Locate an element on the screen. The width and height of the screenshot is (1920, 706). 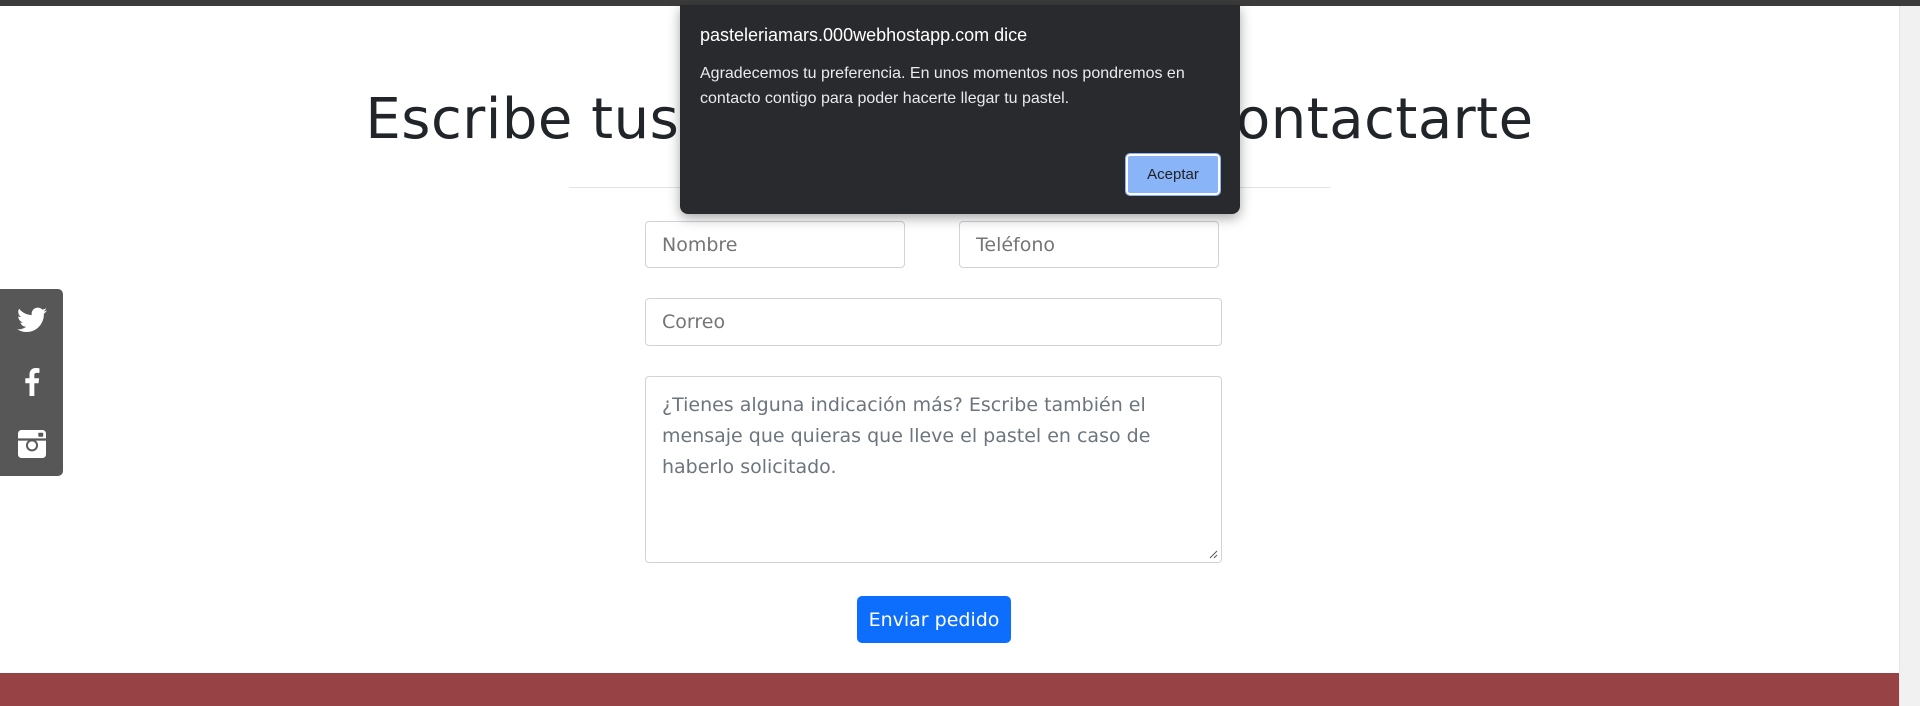
resize-handle-icon is located at coordinates (1213, 554).